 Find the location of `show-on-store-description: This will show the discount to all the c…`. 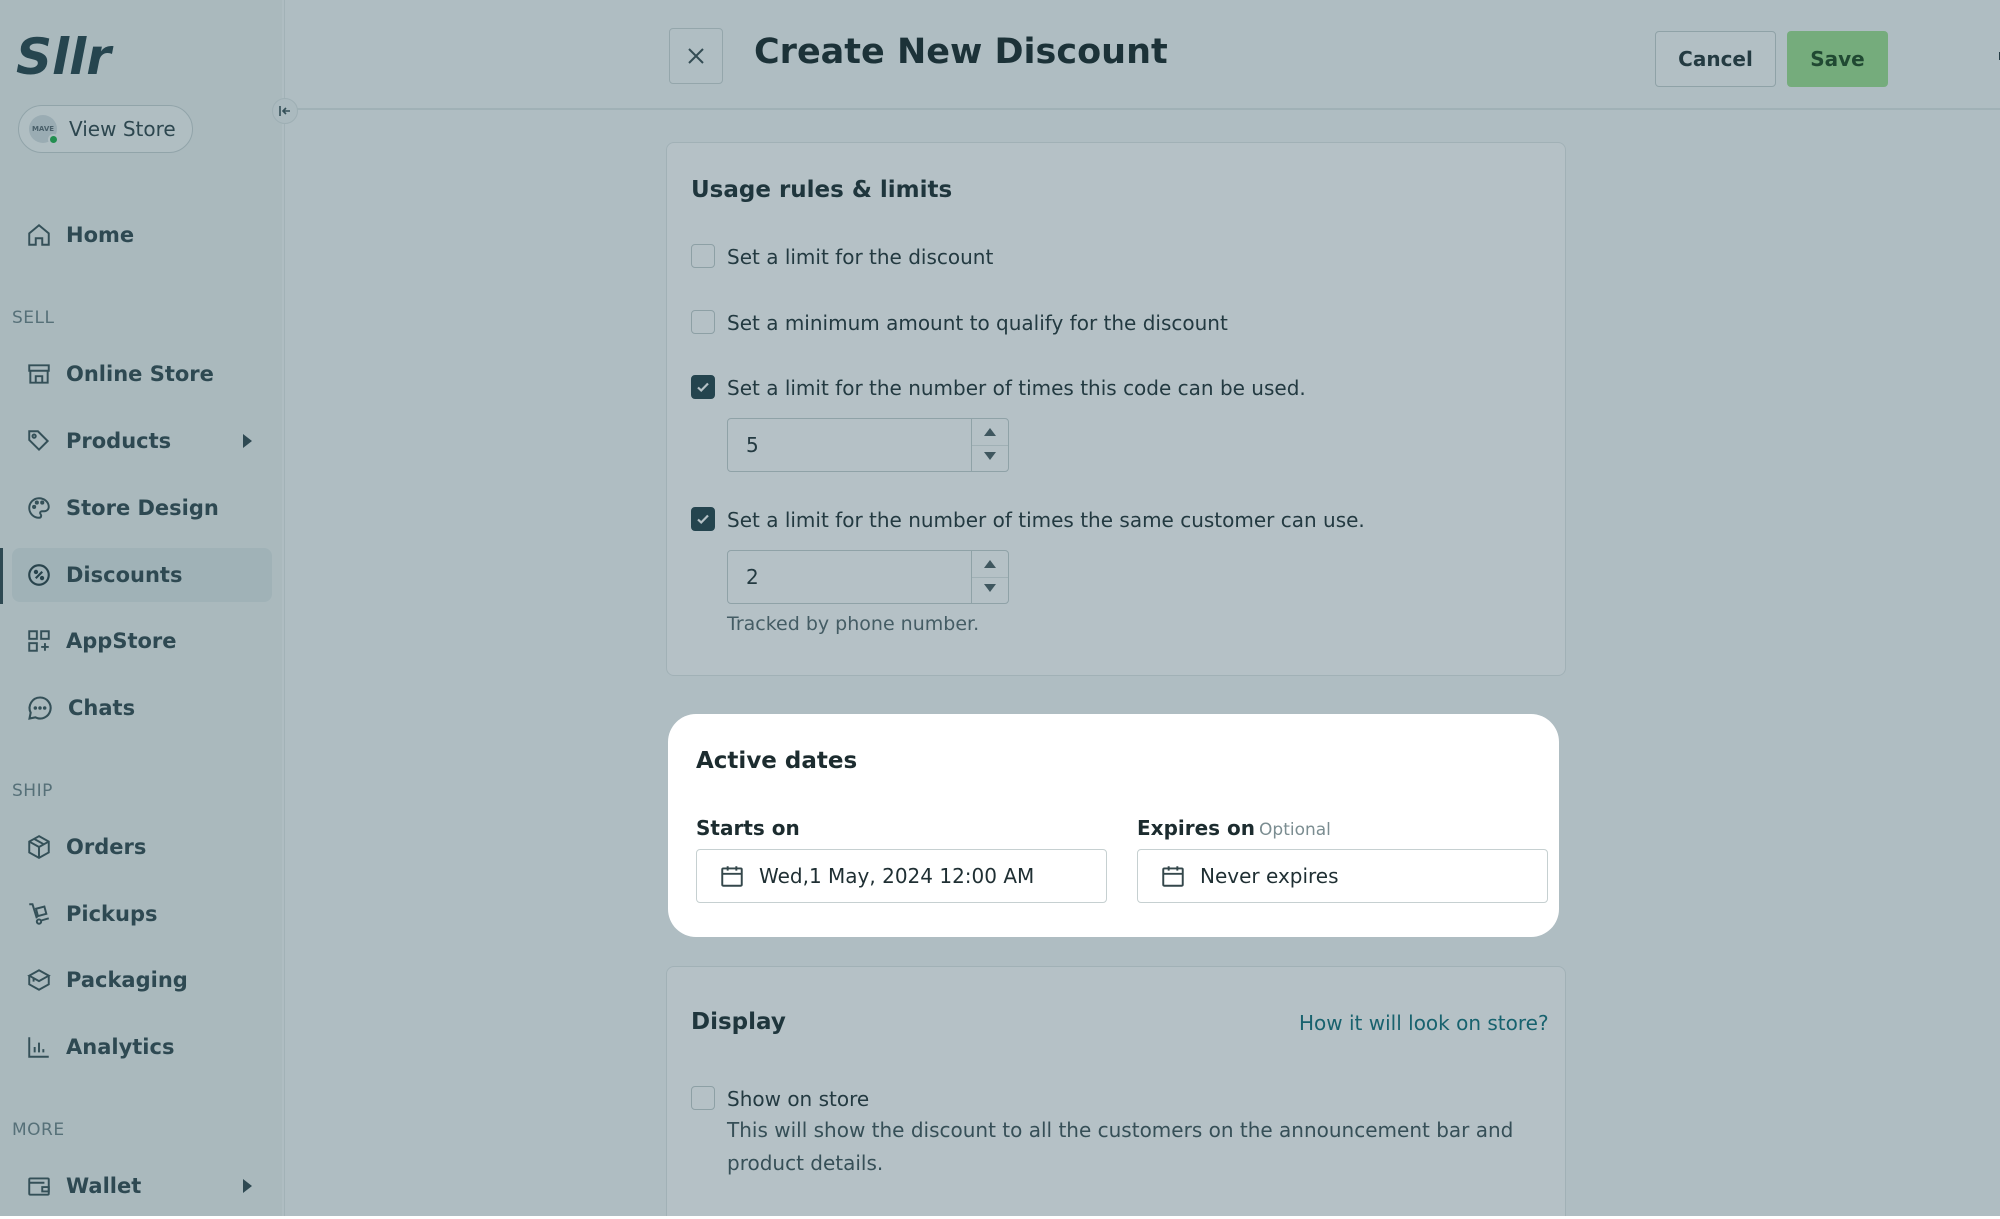

show-on-store-description: This will show the discount to all the c… is located at coordinates (1120, 1146).